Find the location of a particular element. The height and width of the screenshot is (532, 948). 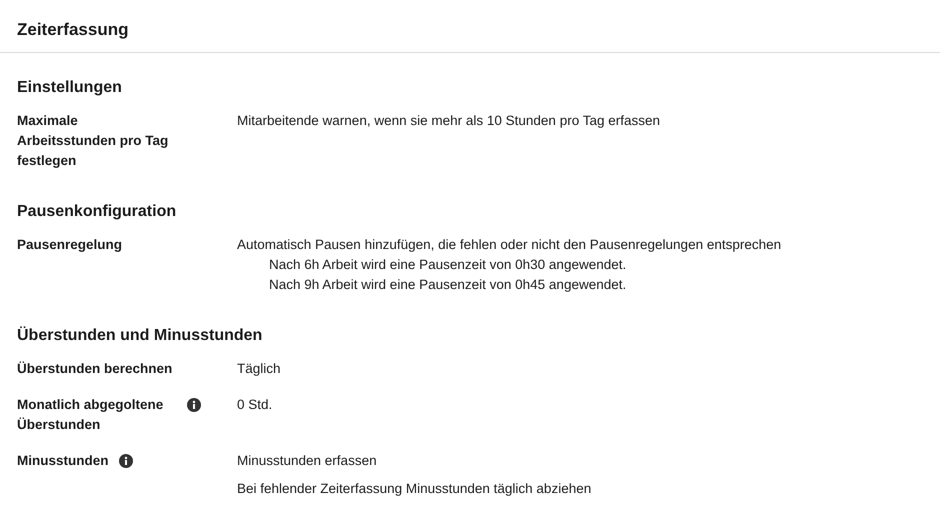

setting-label: Maximale Arbeitsstunden pro Tag festlegen is located at coordinates (93, 141).